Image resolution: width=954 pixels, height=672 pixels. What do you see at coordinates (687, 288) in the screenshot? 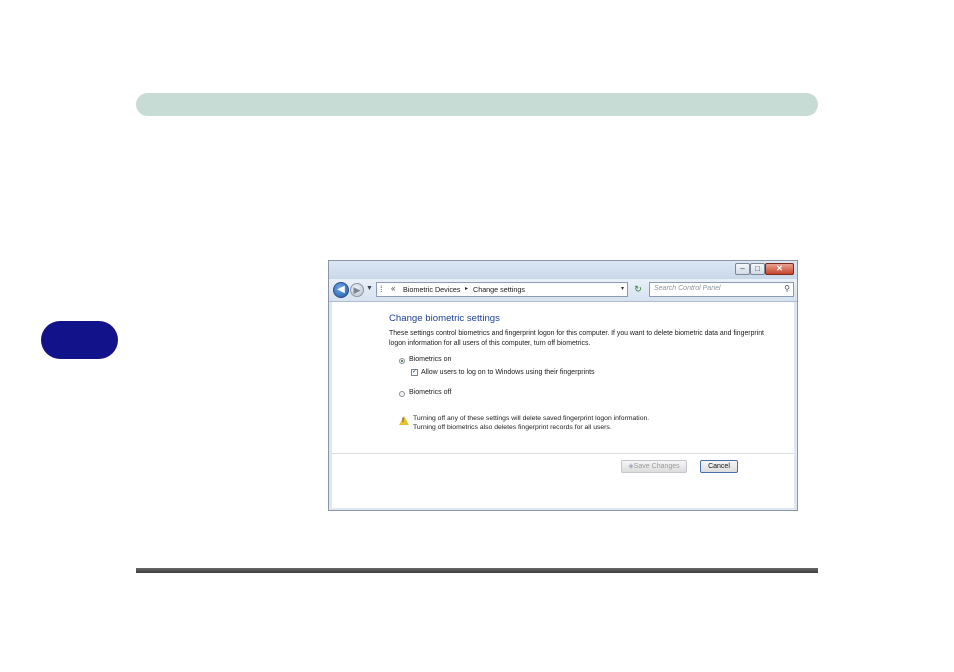
I see `search-placeholder: Search Control Panel` at bounding box center [687, 288].